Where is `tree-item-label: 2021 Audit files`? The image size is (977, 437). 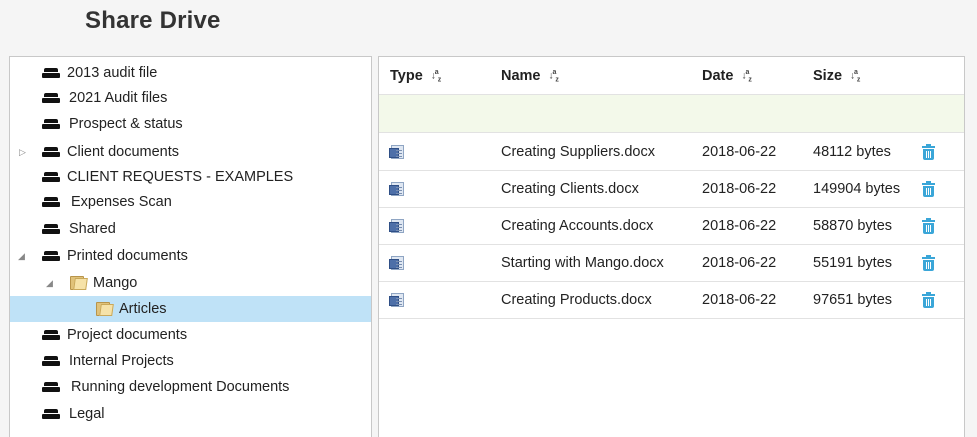 tree-item-label: 2021 Audit files is located at coordinates (118, 98).